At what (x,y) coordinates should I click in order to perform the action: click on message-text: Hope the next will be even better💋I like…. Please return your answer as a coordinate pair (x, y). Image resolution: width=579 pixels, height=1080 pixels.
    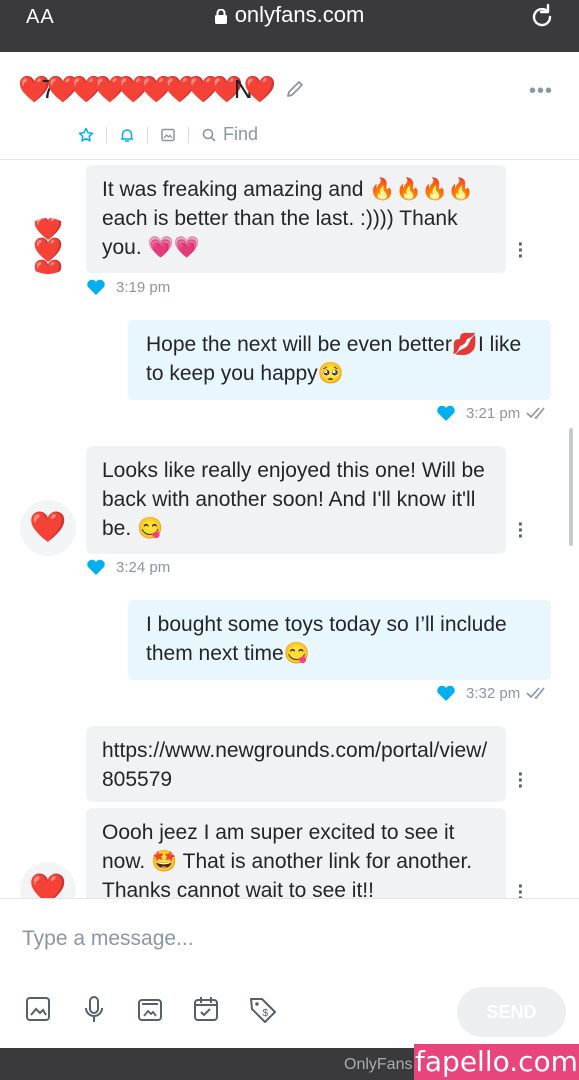
    Looking at the image, I should click on (334, 359).